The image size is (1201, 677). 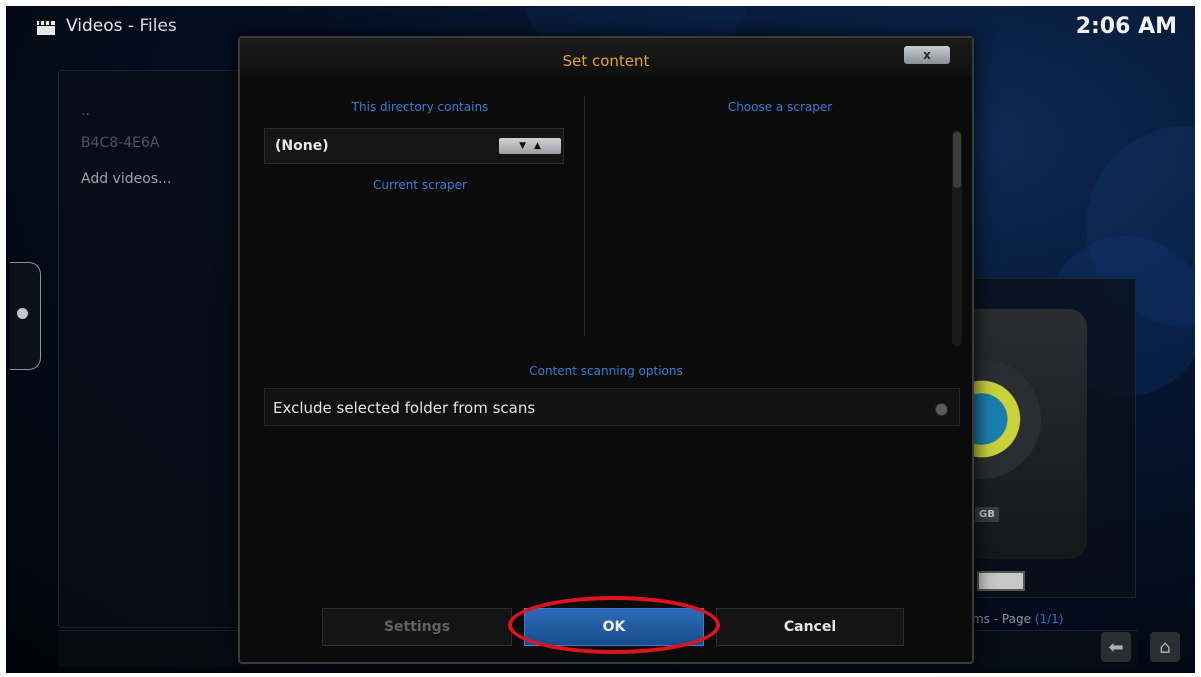 I want to click on cancel-button: Cancel, so click(x=810, y=627).